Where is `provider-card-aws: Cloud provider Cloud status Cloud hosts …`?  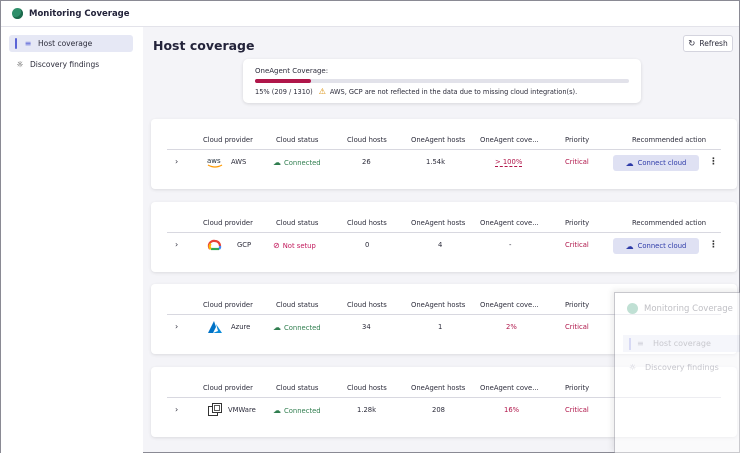
provider-card-aws: Cloud provider Cloud status Cloud hosts … is located at coordinates (444, 154).